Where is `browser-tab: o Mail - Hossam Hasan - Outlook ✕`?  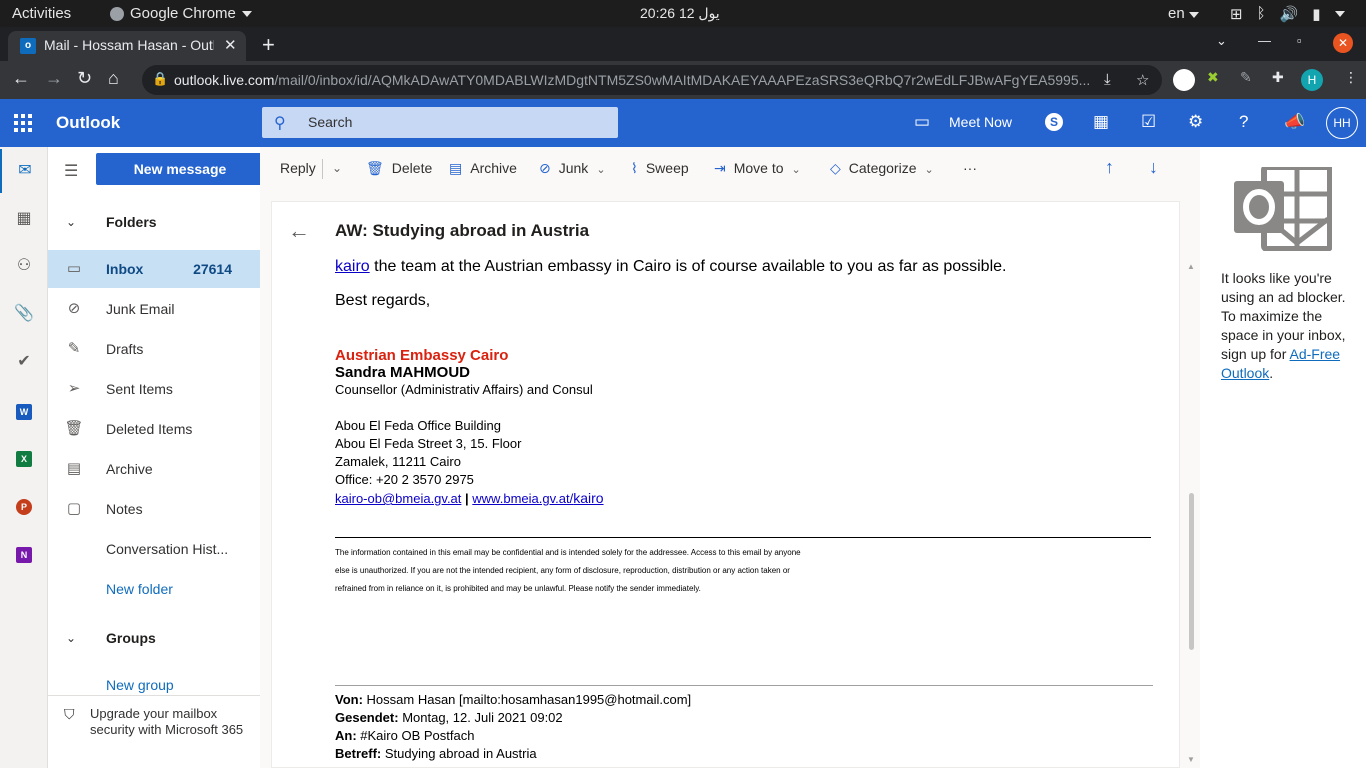 browser-tab: o Mail - Hossam Hasan - Outlook ✕ is located at coordinates (127, 46).